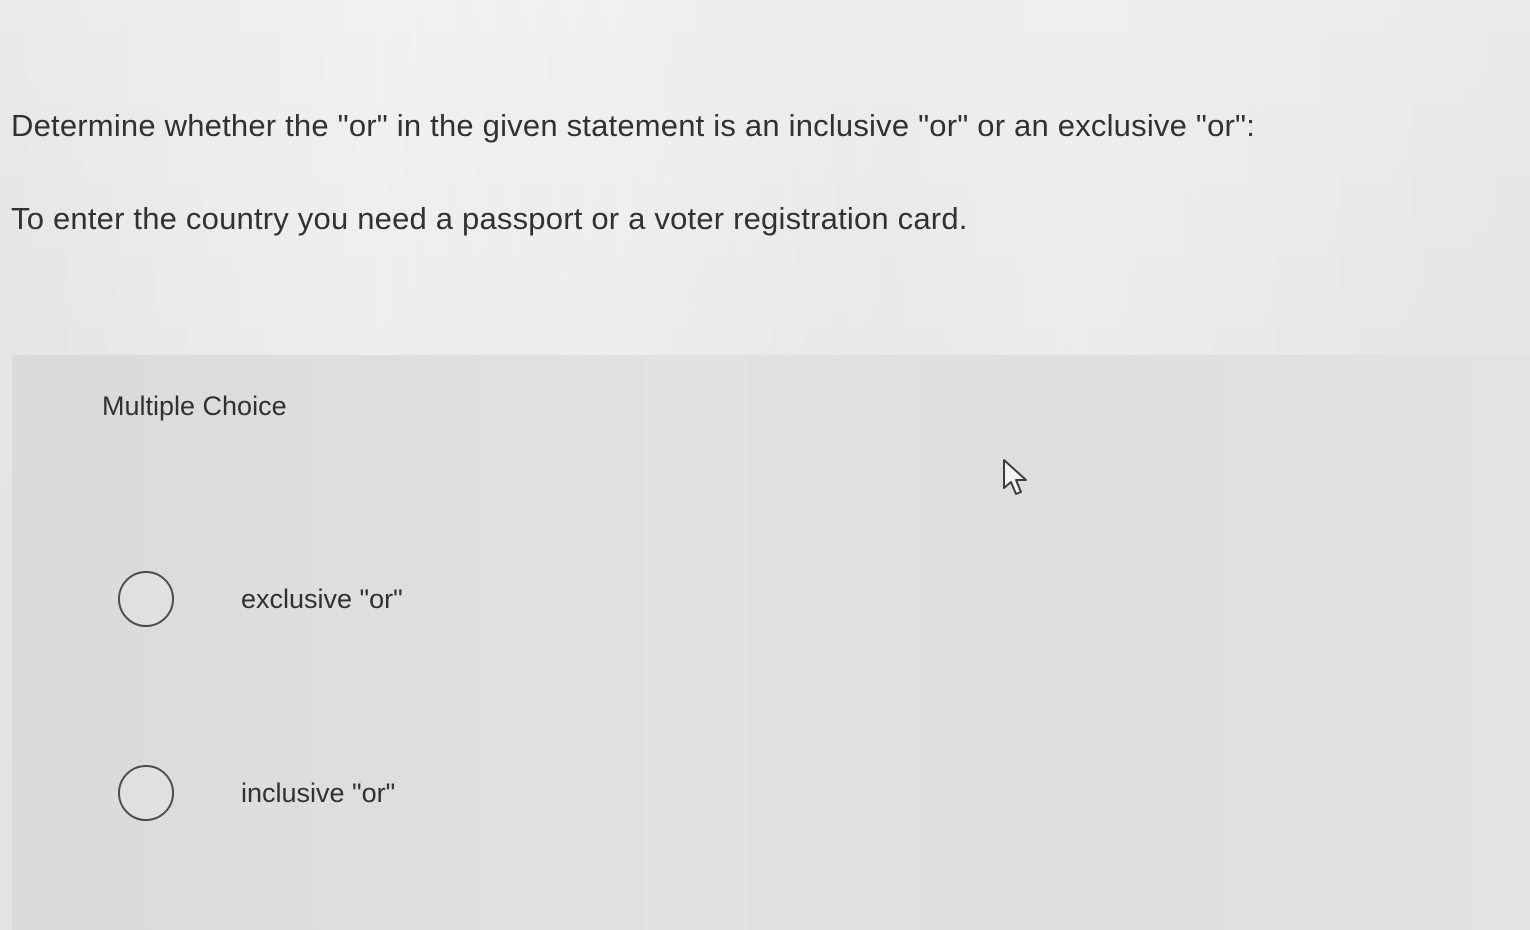 The width and height of the screenshot is (1530, 930). Describe the element at coordinates (468, 793) in the screenshot. I see `choice-option-inclusive: inclusive "or"` at that location.